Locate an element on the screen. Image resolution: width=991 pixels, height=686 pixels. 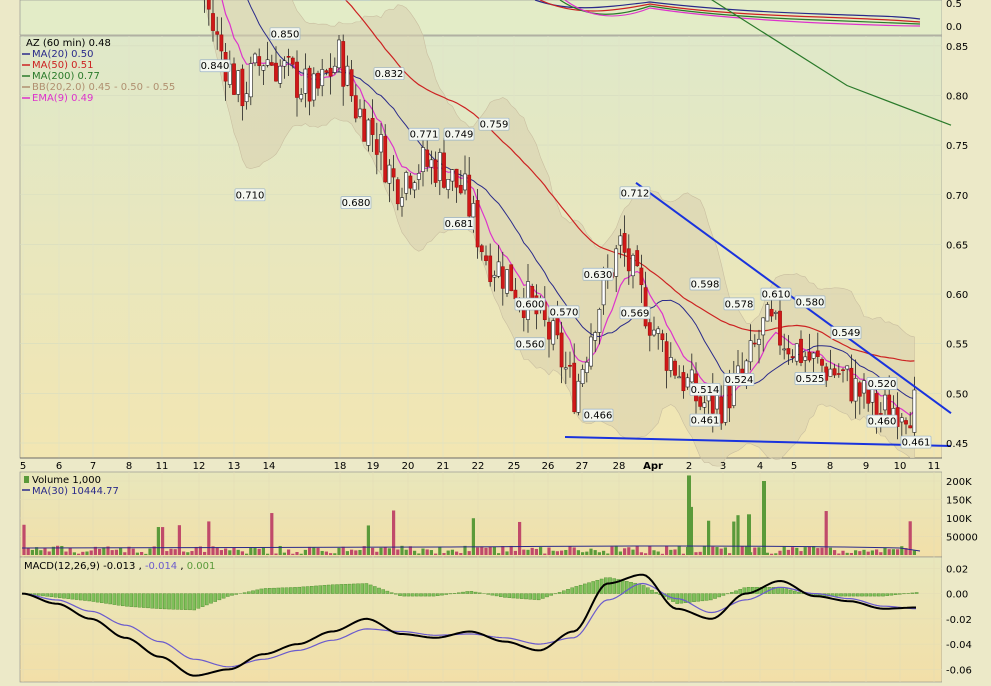
price-label: 0.598 is located at coordinates (705, 284).